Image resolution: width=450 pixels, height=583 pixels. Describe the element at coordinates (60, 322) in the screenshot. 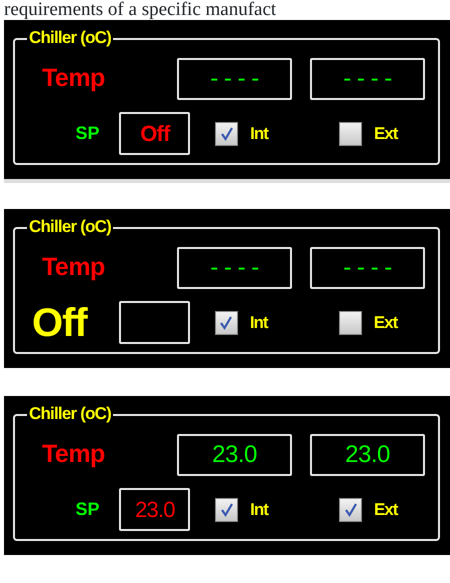

I see `status-label: Off` at that location.